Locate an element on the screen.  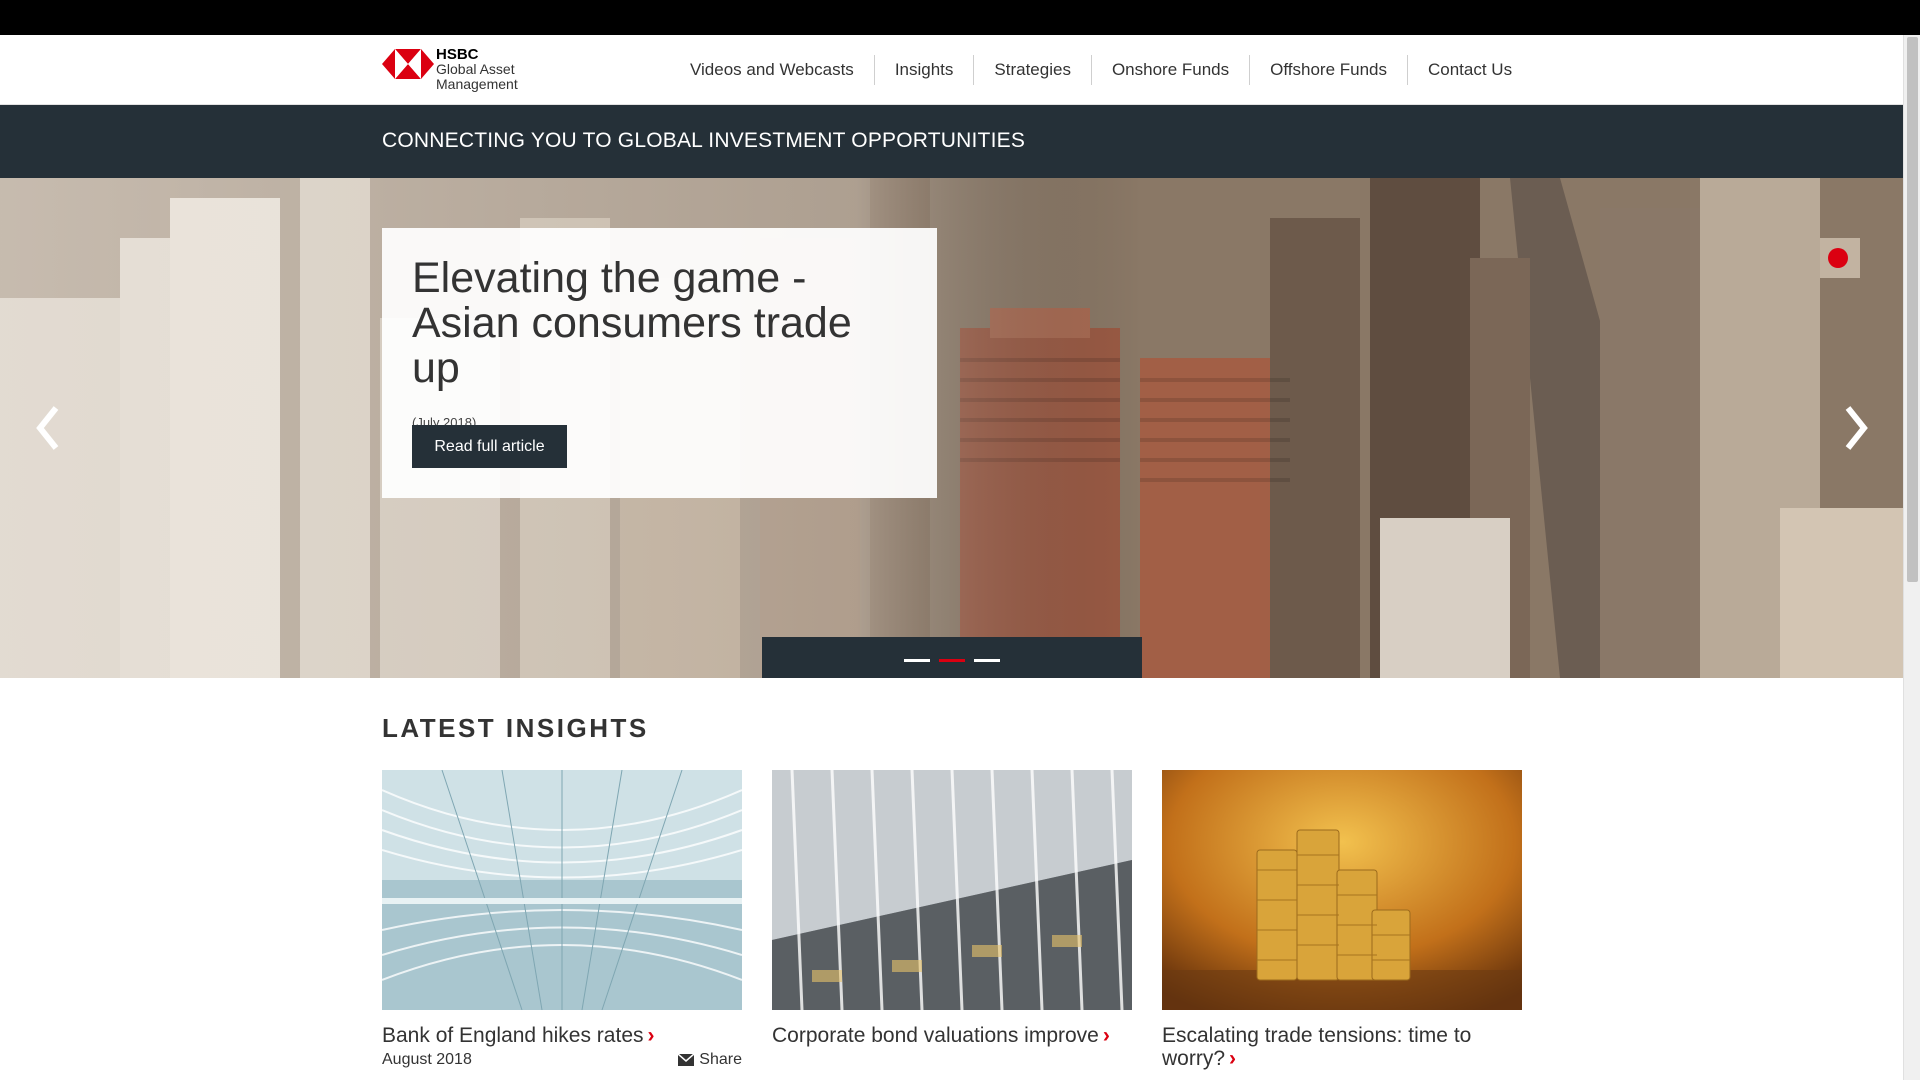
logo-brand: HSBC is located at coordinates (457, 54).